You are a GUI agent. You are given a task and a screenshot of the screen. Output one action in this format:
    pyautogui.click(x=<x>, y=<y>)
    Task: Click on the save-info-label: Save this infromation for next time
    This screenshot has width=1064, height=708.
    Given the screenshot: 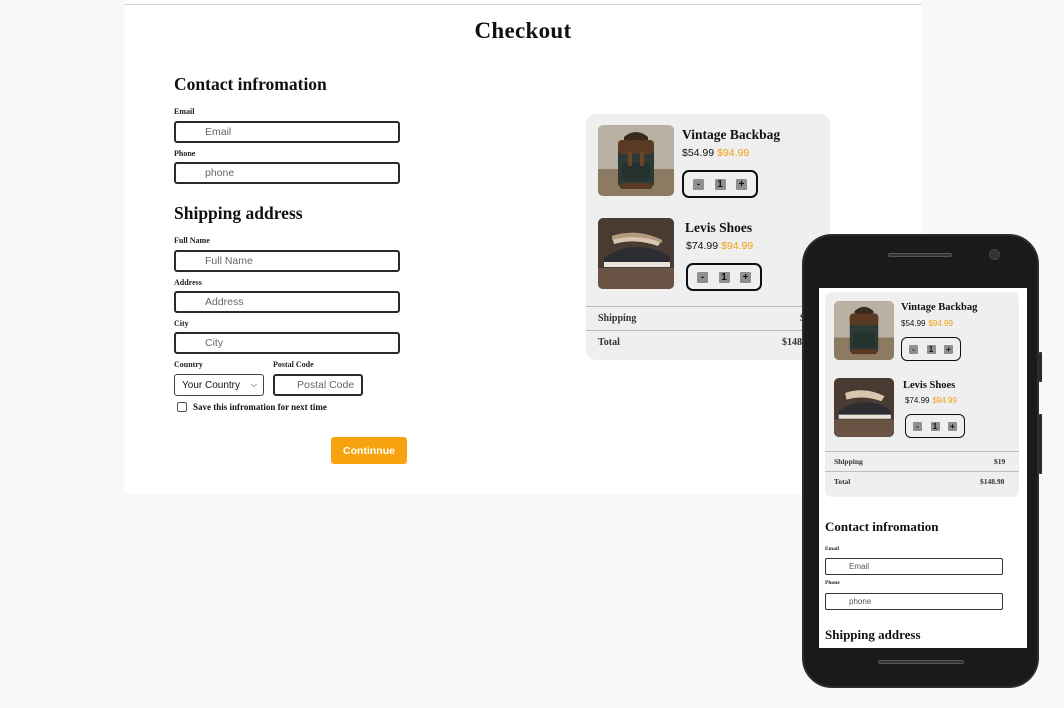 What is the action you would take?
    pyautogui.click(x=260, y=407)
    